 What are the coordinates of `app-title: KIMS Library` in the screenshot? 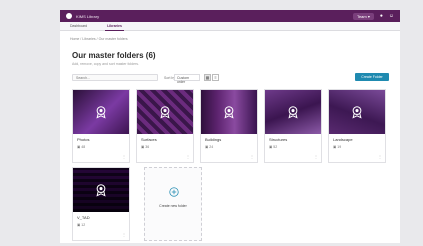 It's located at (88, 16).